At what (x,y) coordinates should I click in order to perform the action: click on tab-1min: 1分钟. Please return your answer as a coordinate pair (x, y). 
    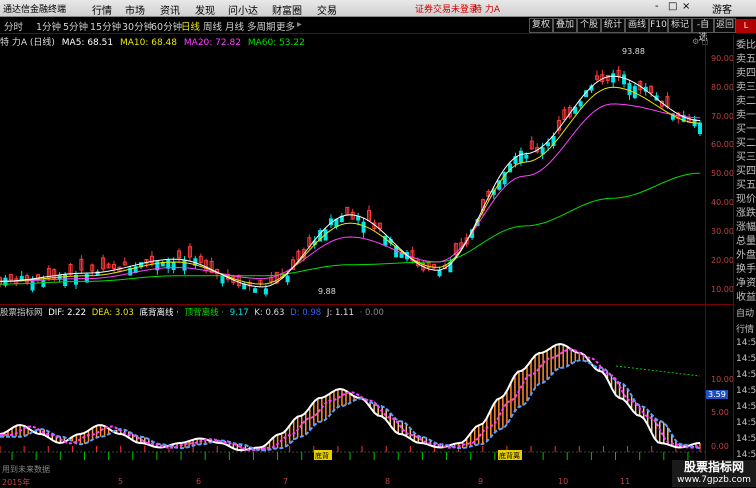
    Looking at the image, I should click on (48, 26).